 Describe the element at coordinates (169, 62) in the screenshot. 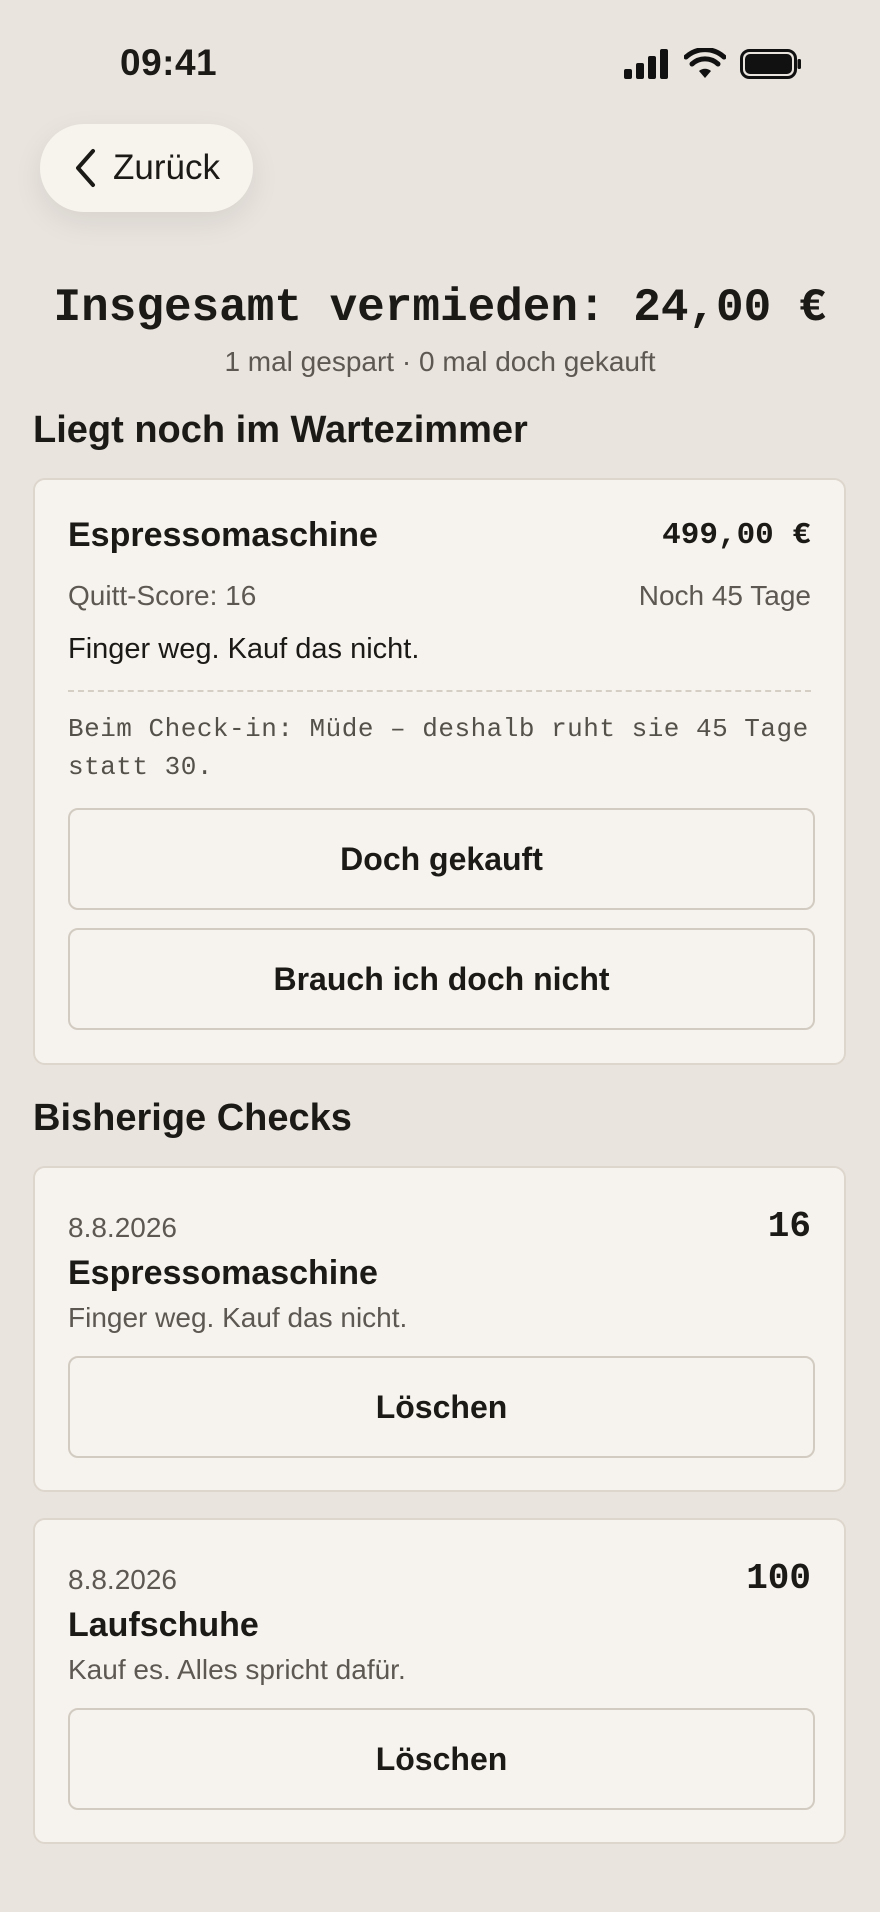

I see `status-time: 09:41` at that location.